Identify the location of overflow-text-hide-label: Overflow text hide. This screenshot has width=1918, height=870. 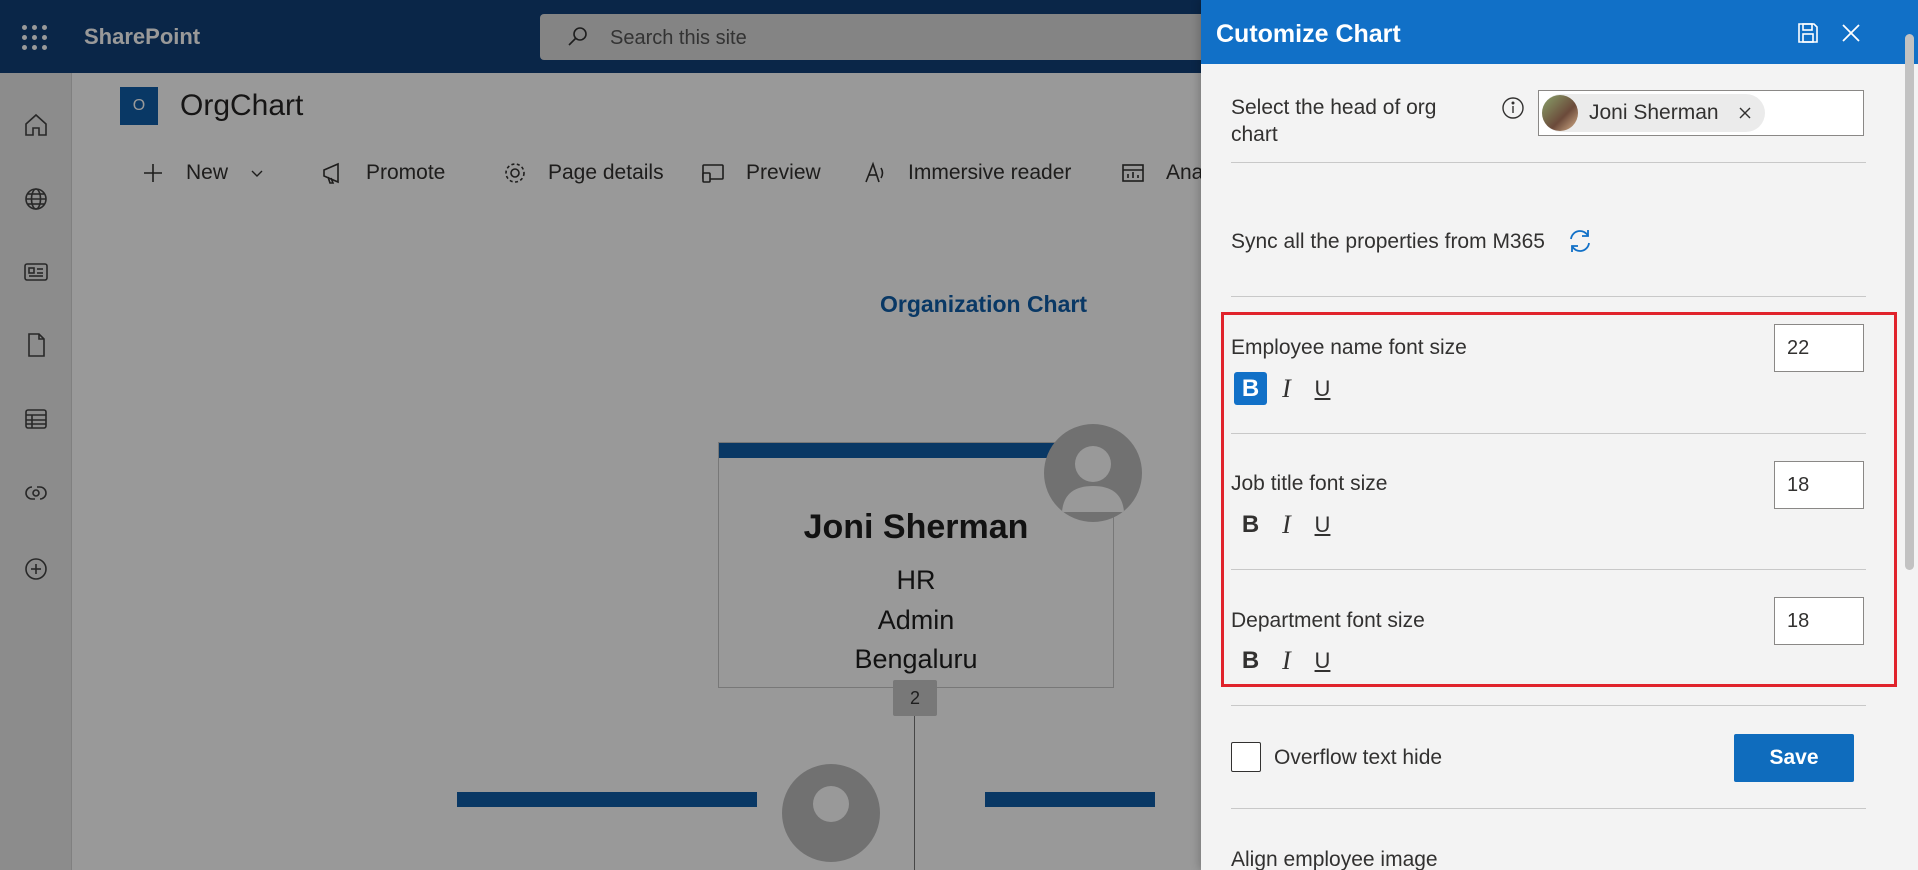
(1358, 757).